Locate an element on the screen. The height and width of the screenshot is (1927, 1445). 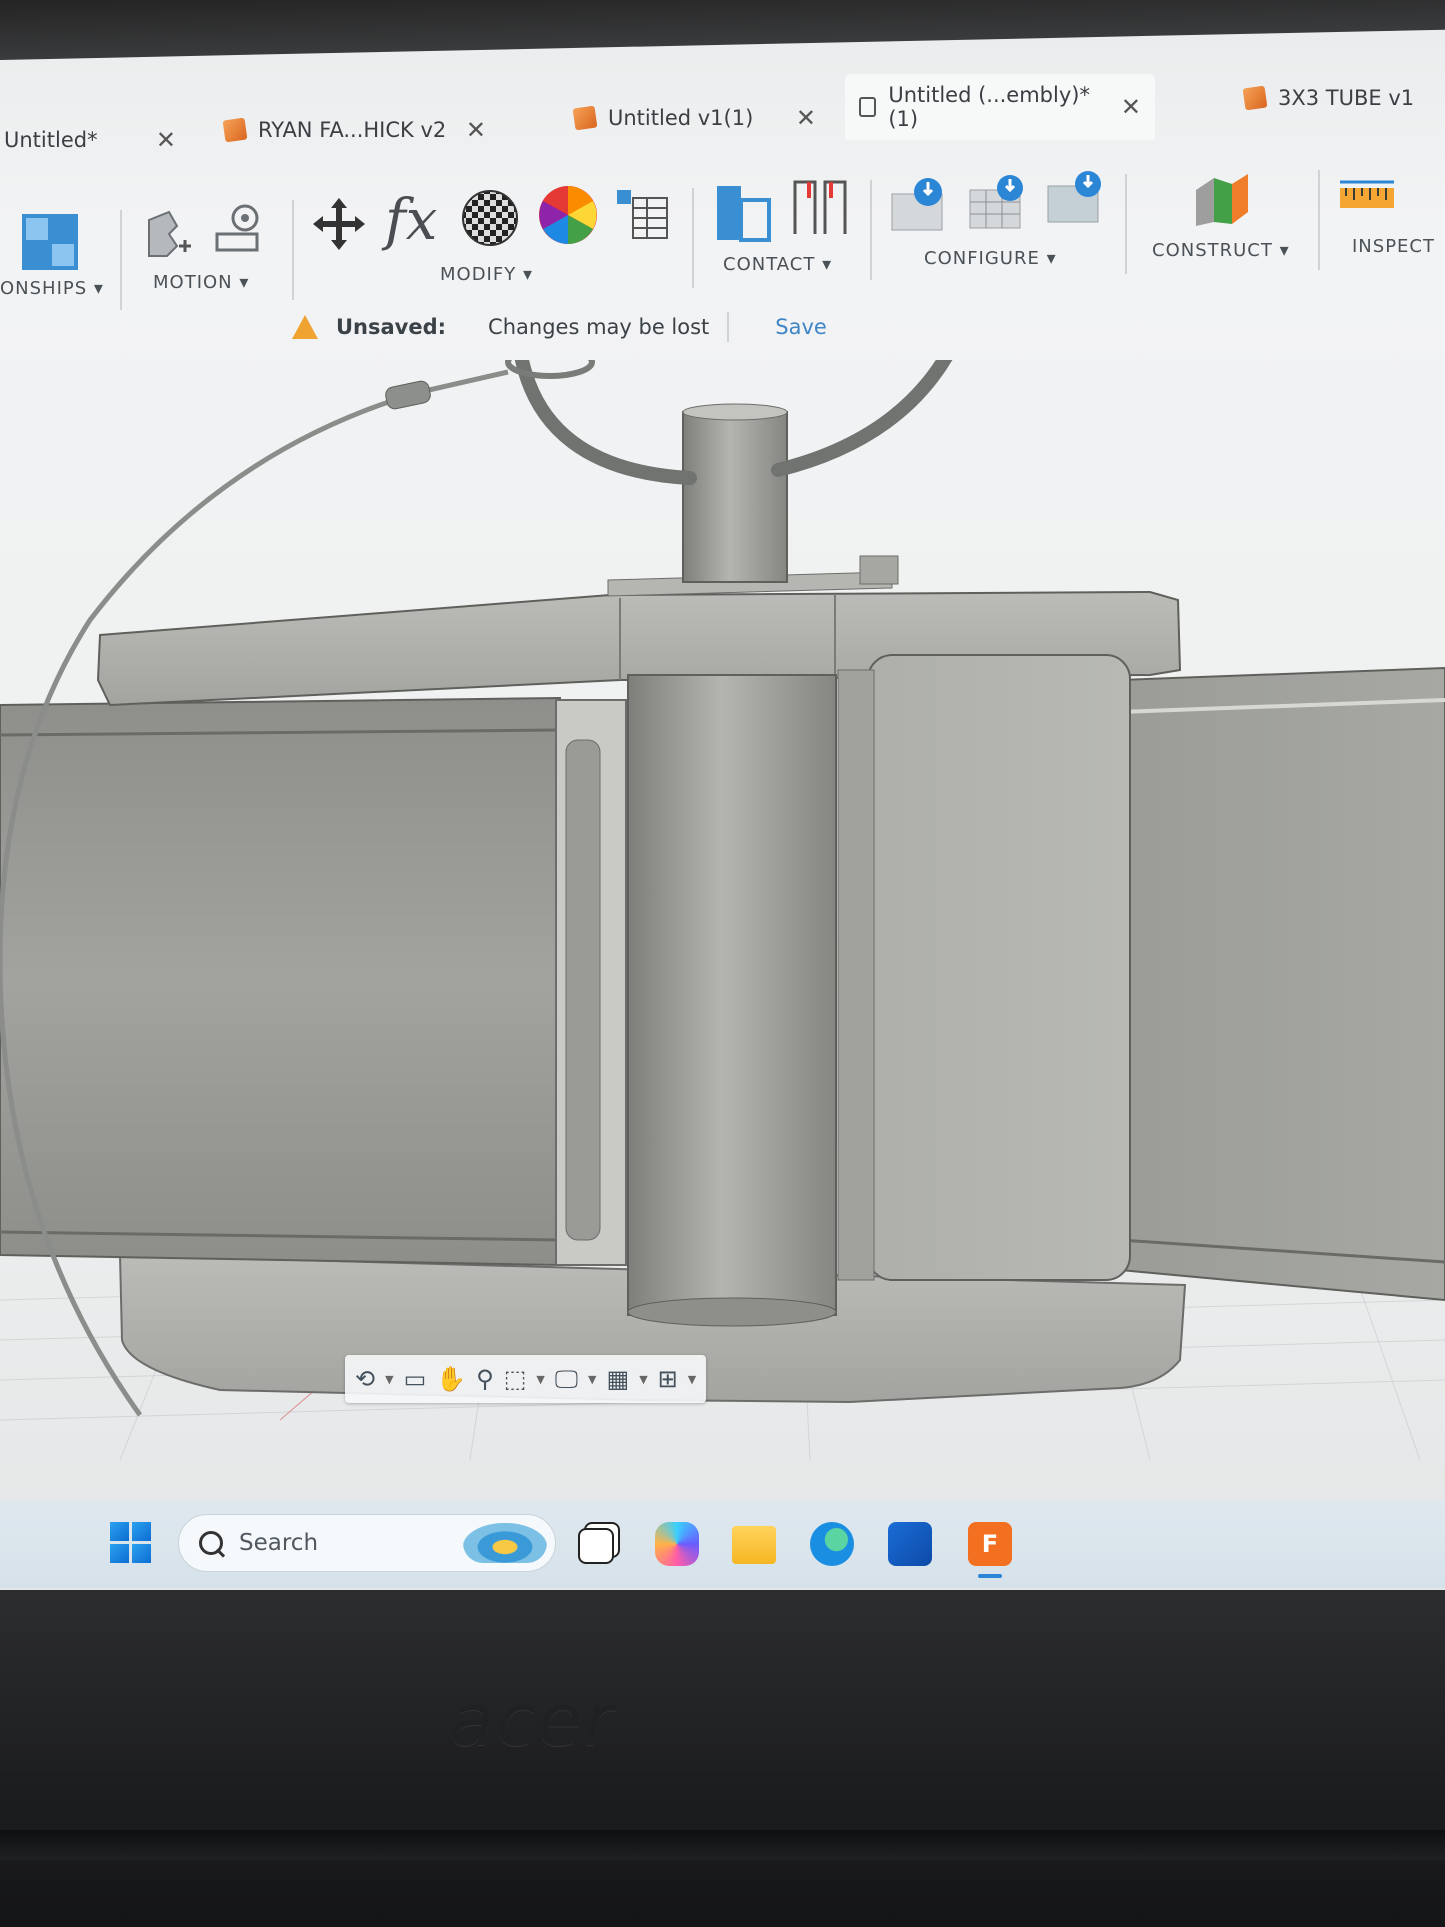
right-tube is located at coordinates (1282, 984).